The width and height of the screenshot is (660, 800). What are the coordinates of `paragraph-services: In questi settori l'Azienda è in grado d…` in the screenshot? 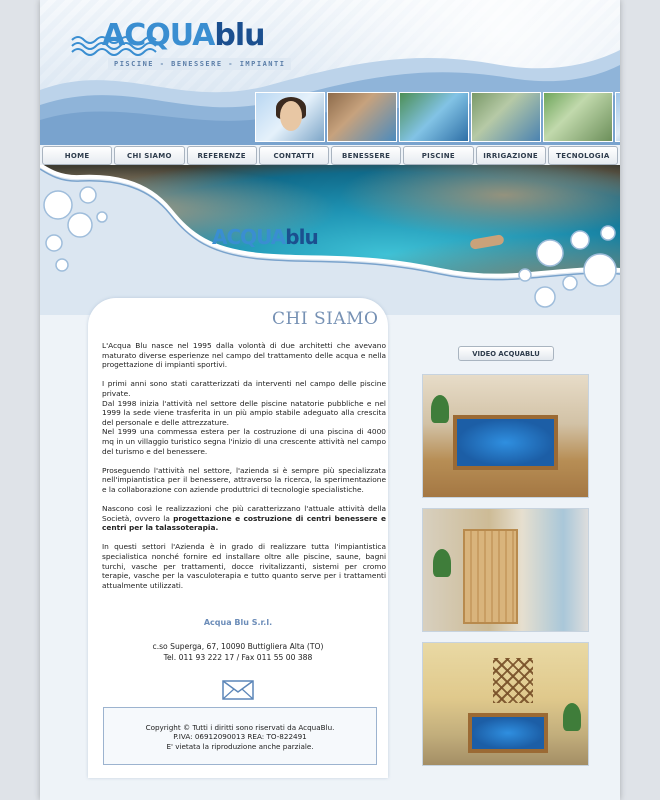 It's located at (244, 566).